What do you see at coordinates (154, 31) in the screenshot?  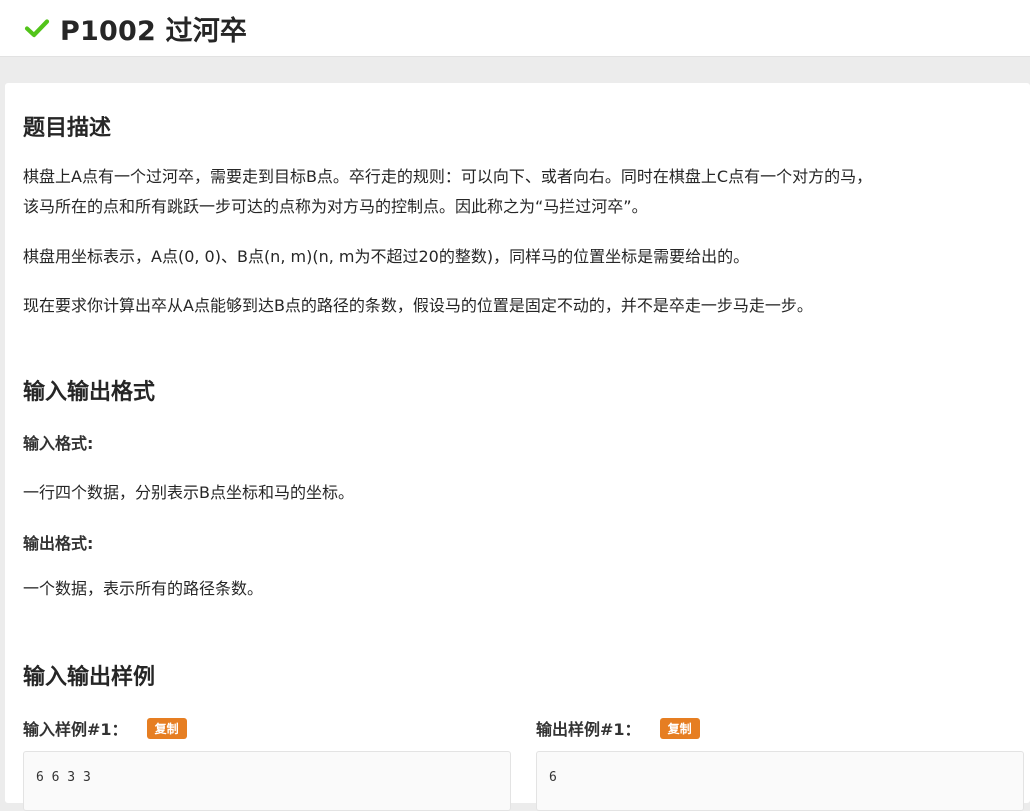 I see `page-title: P1002 过河卒` at bounding box center [154, 31].